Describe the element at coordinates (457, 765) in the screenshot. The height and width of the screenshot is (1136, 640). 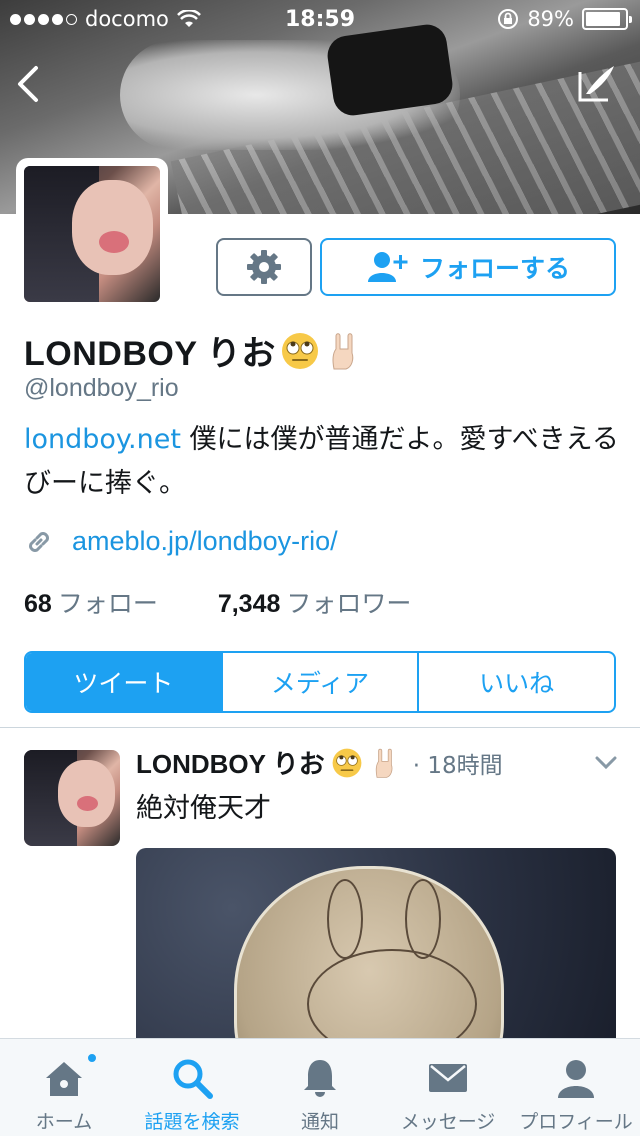
I see `tweet-timestamp: · 18時間` at that location.